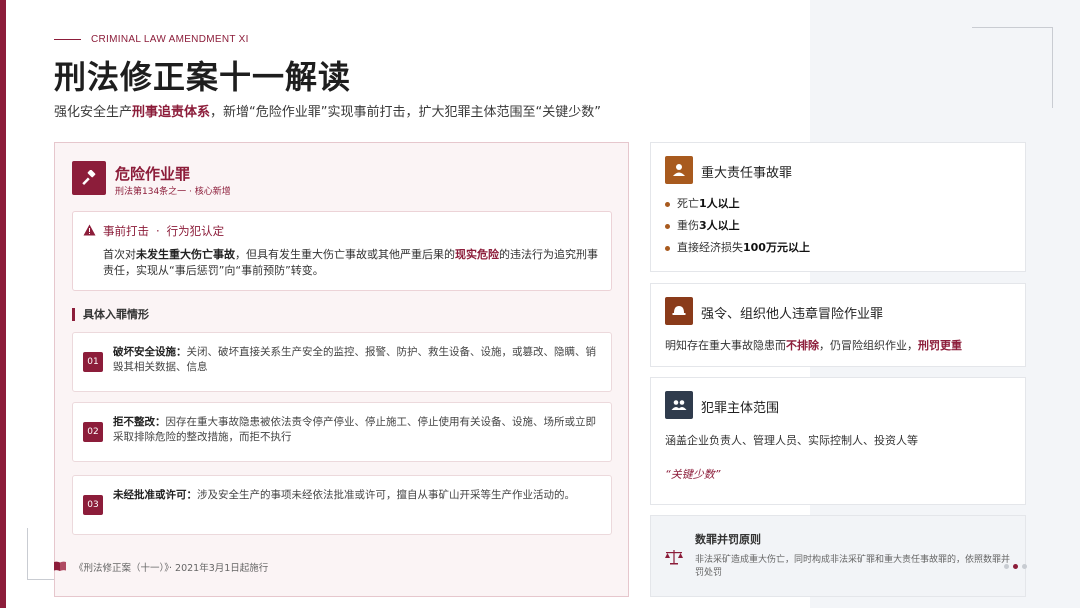 This screenshot has width=1080, height=608. I want to click on subject-scope-text: 涵盖企业负责人、管理人员、实际控制人、投资人等, so click(791, 440).